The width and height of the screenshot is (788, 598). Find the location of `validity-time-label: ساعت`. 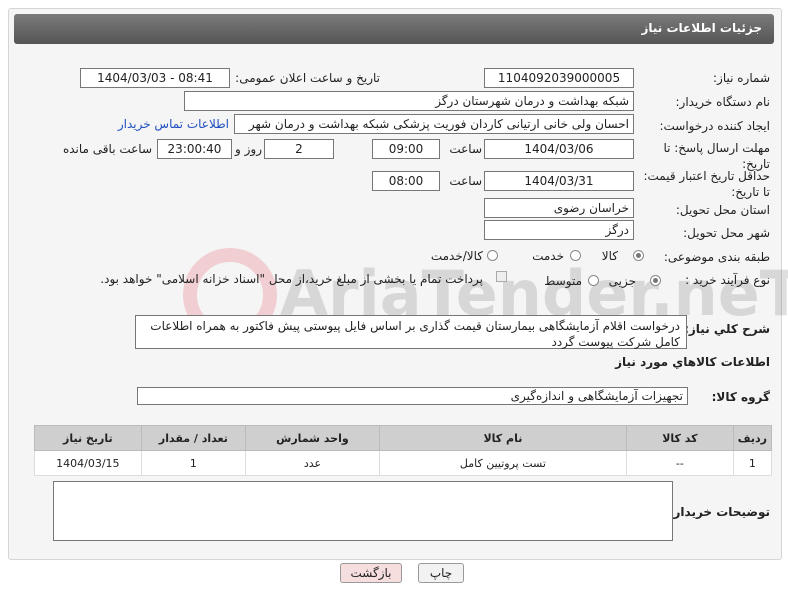

validity-time-label: ساعت is located at coordinates (465, 181).